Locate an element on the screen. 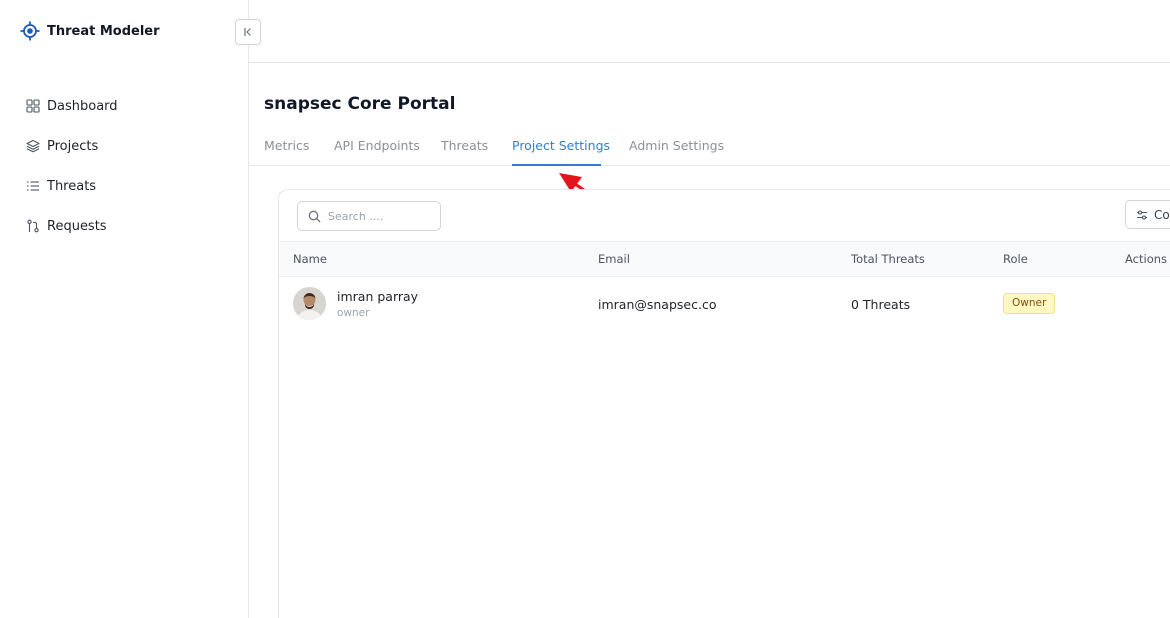 This screenshot has height=618, width=1170. member-email: imran@snapsec.co is located at coordinates (657, 304).